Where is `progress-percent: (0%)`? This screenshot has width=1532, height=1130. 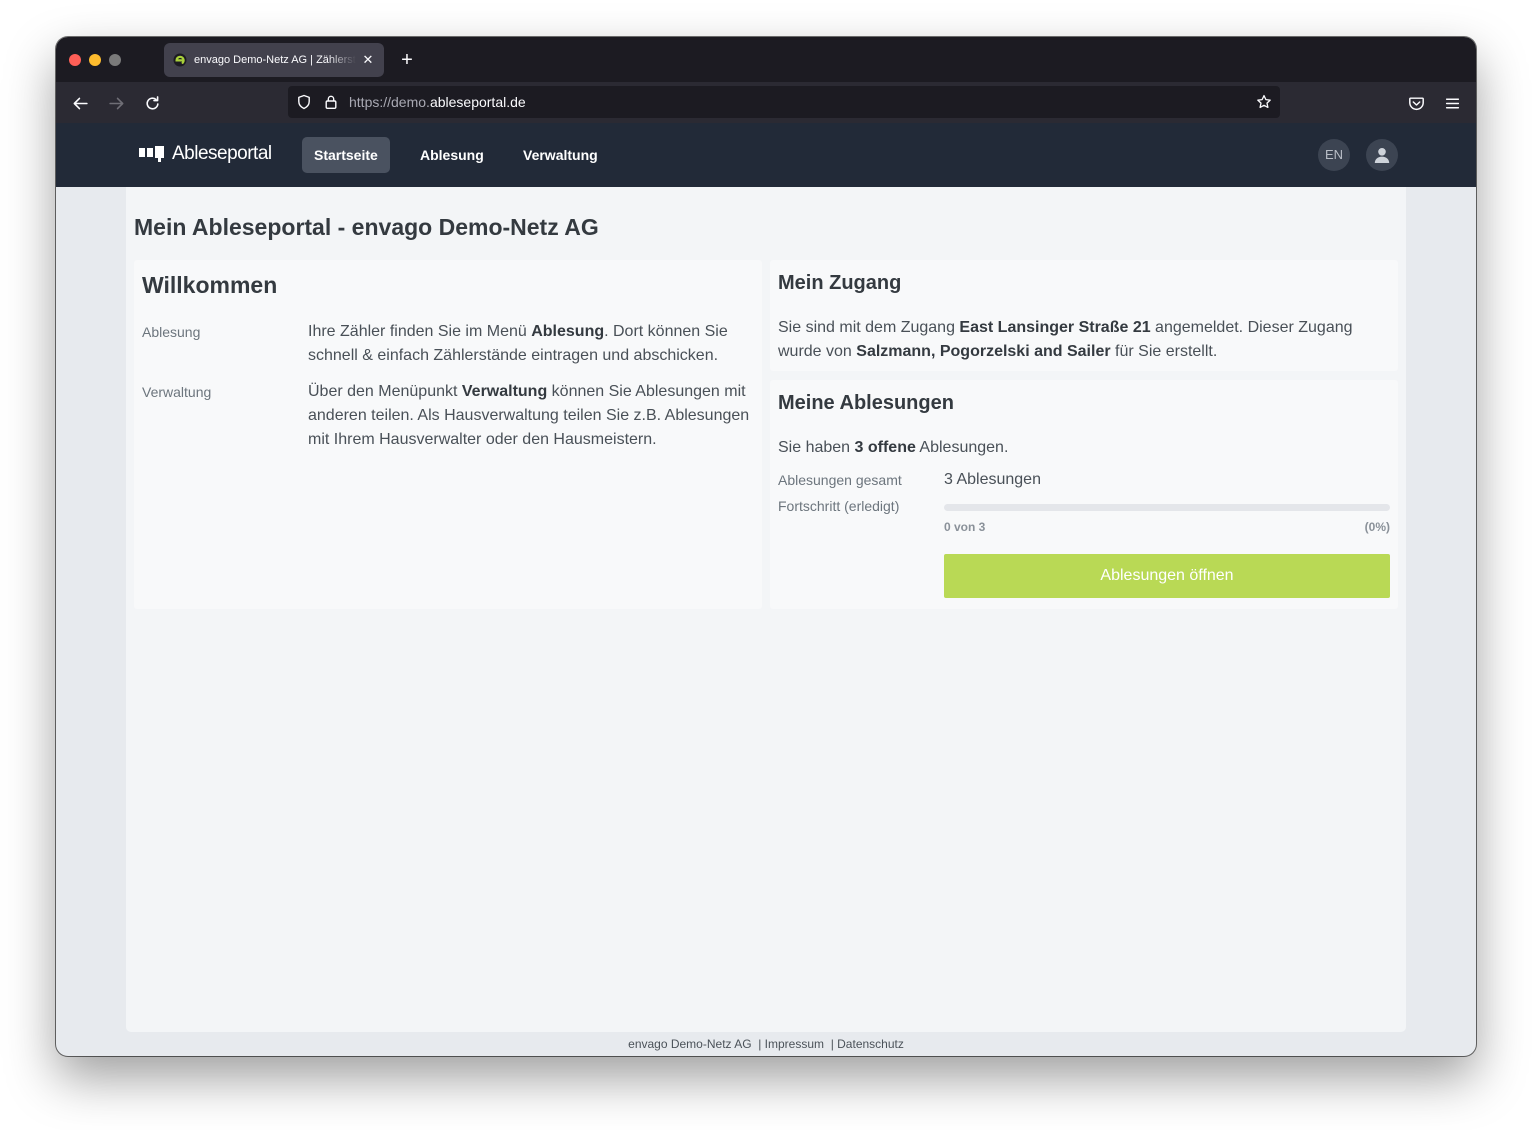
progress-percent: (0%) is located at coordinates (1377, 527).